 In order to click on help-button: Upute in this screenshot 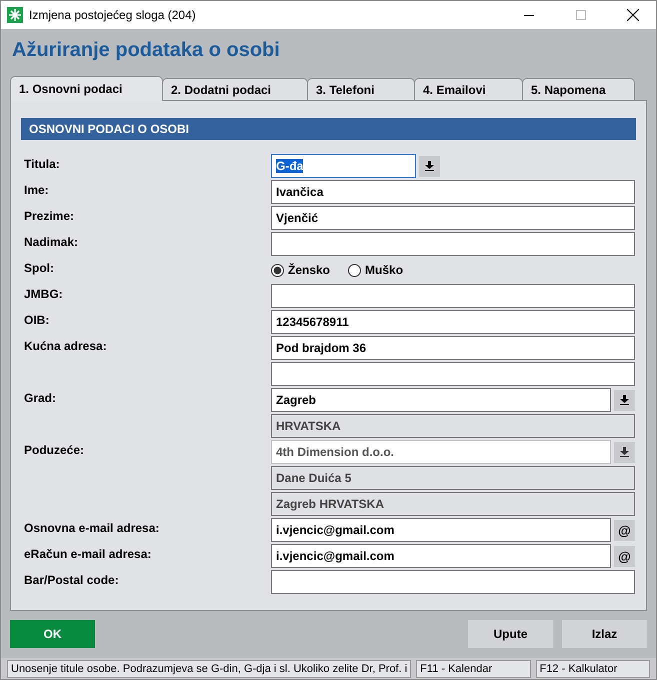, I will do `click(510, 634)`.